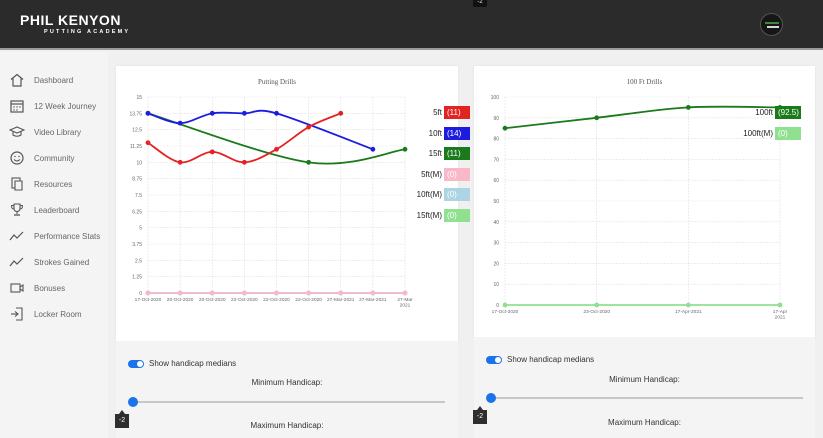 The image size is (823, 438). What do you see at coordinates (431, 174) in the screenshot?
I see `legend-label: 5ft(M)` at bounding box center [431, 174].